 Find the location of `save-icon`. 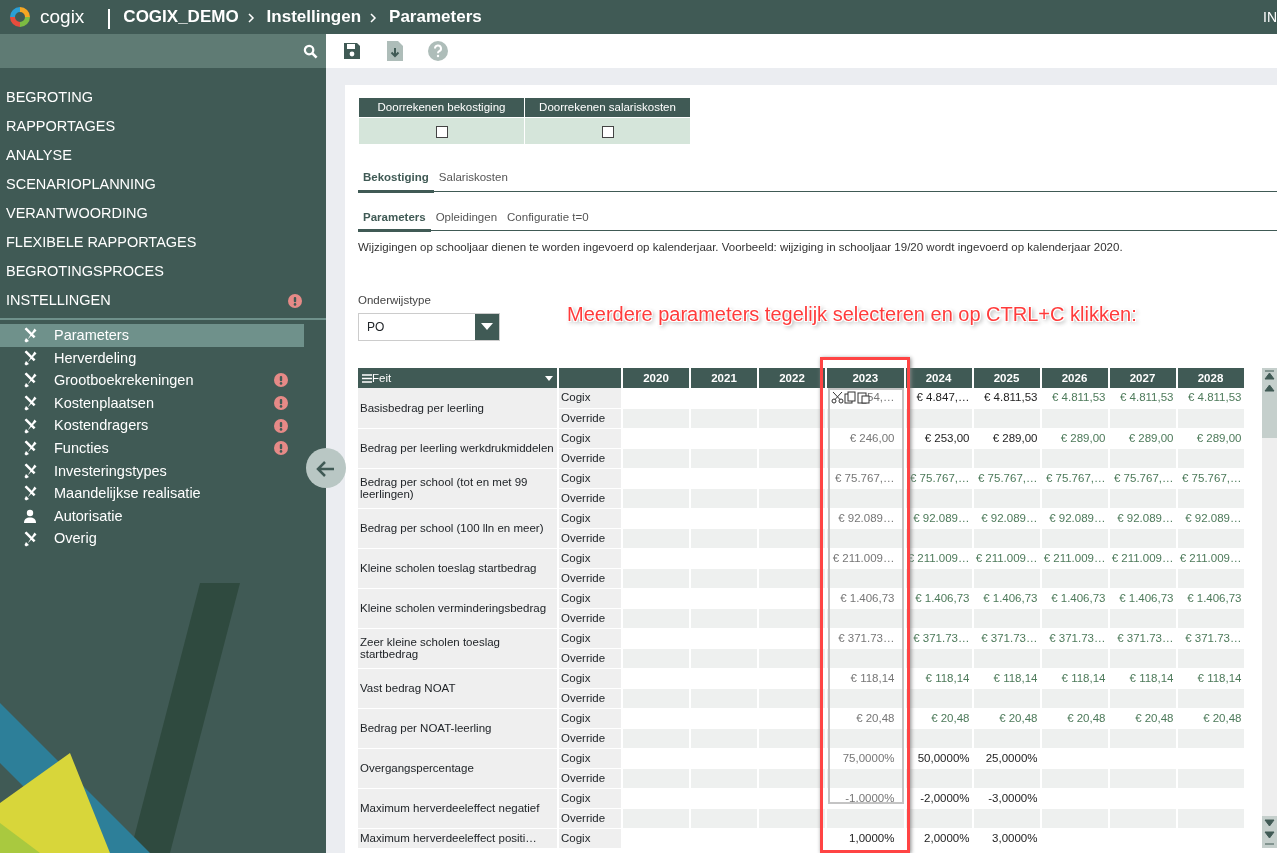

save-icon is located at coordinates (352, 51).